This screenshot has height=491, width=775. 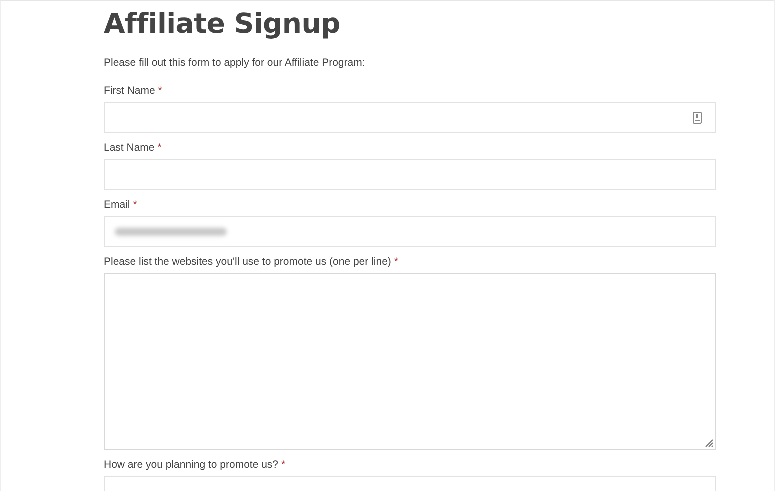 What do you see at coordinates (121, 205) in the screenshot?
I see `field-label: Email *` at bounding box center [121, 205].